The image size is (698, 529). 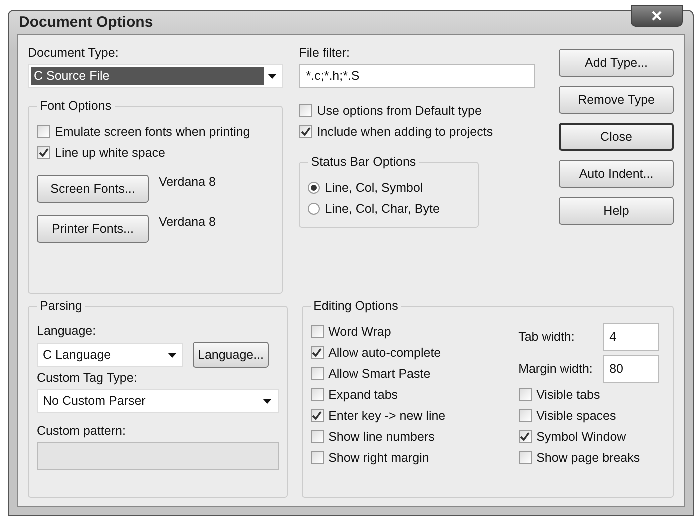 What do you see at coordinates (363, 395) in the screenshot?
I see `checkbox-label: Expand tabs` at bounding box center [363, 395].